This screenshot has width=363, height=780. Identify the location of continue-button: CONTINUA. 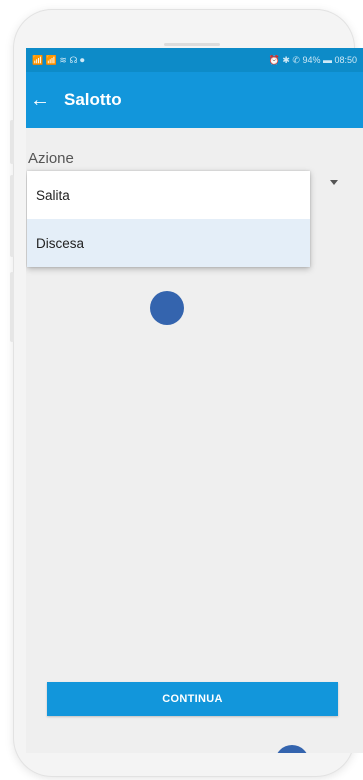
(192, 699).